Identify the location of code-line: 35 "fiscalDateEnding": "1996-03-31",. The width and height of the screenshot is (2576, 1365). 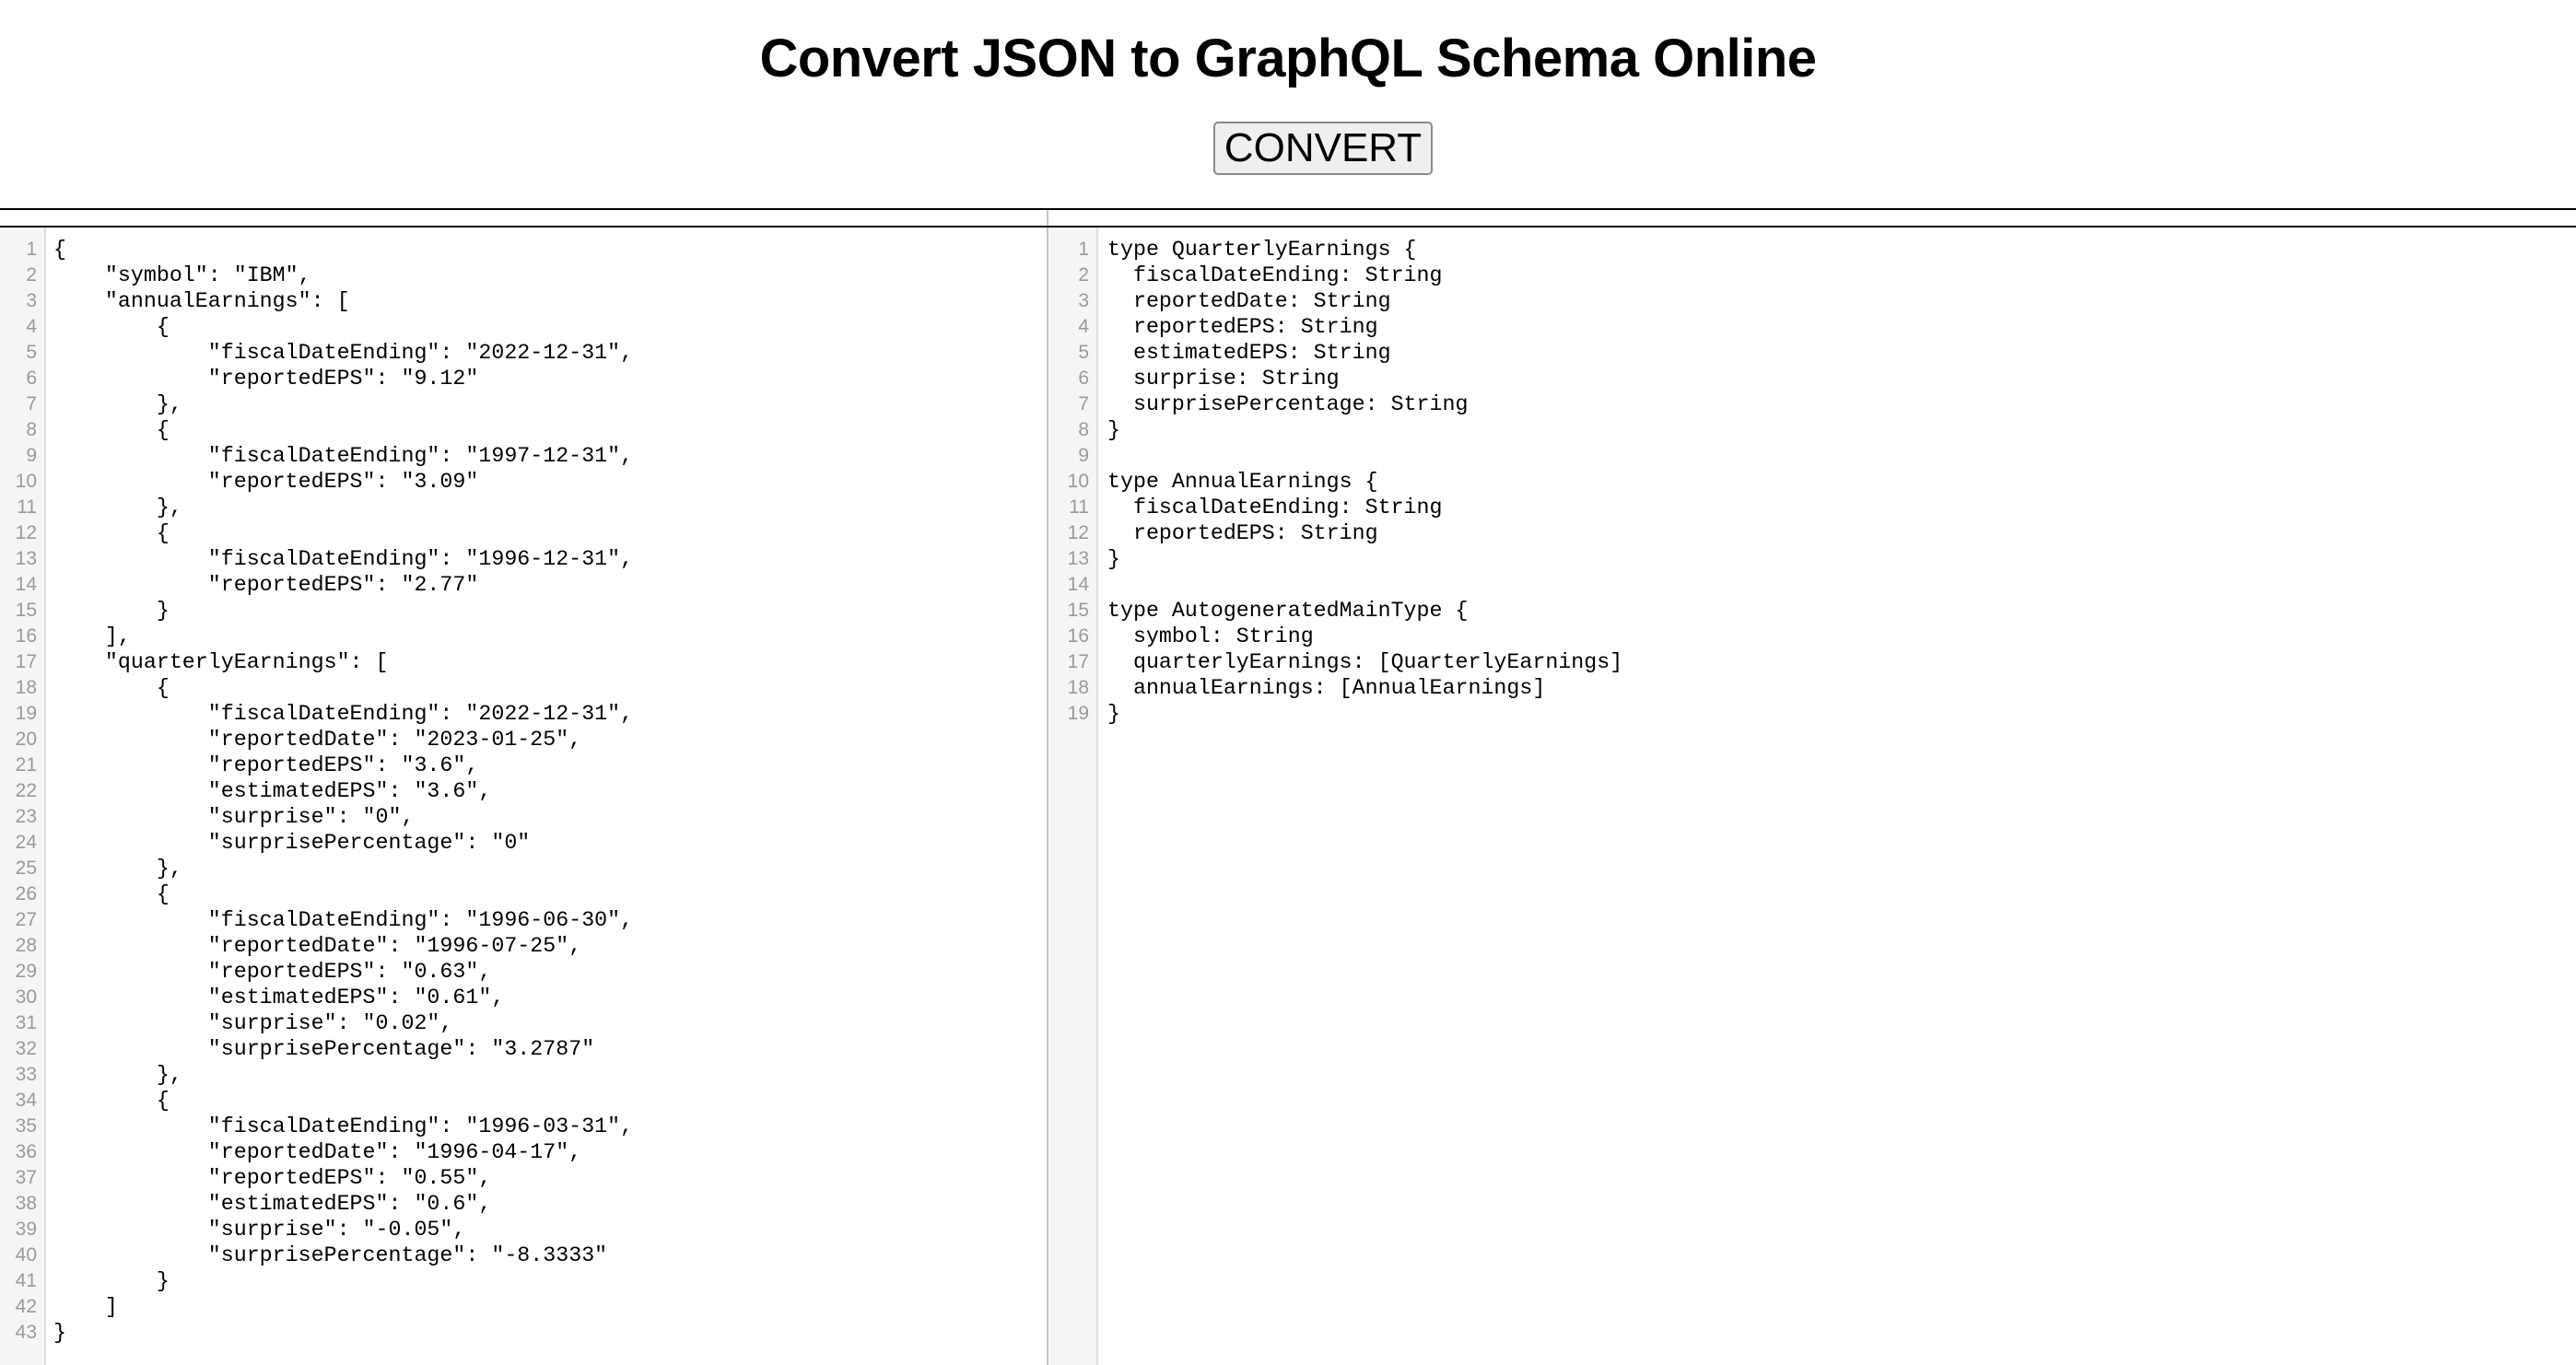
(523, 1126).